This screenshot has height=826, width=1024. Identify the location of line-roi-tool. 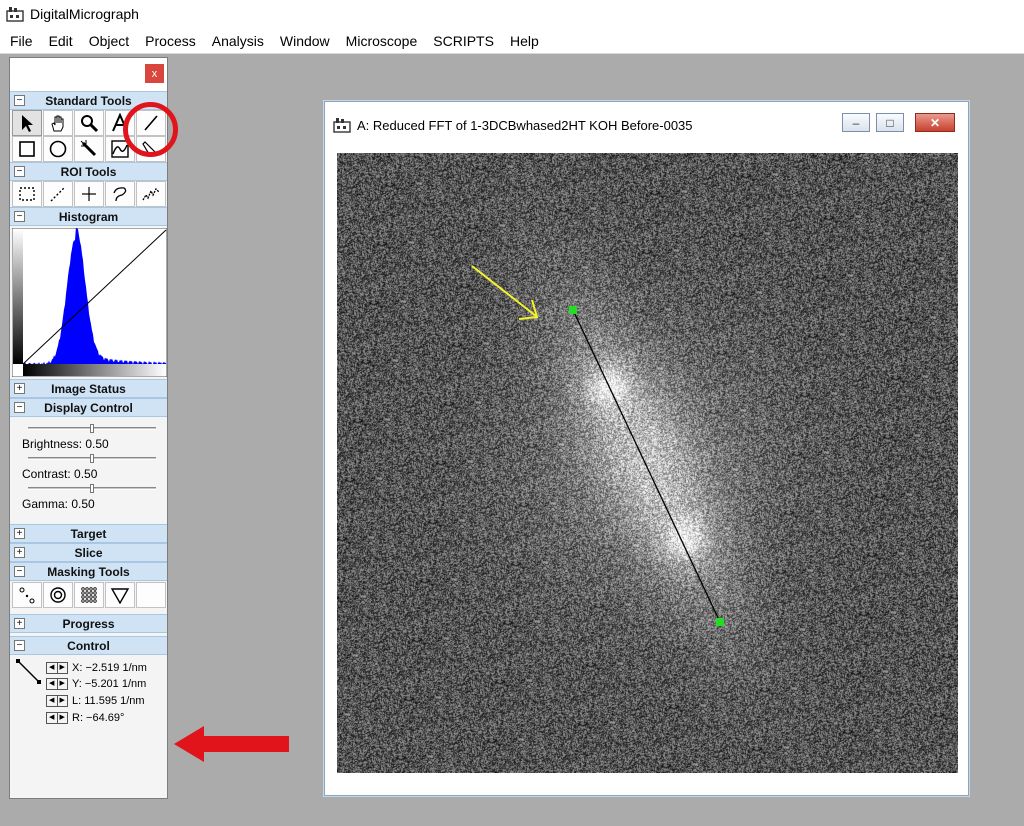
(58, 194).